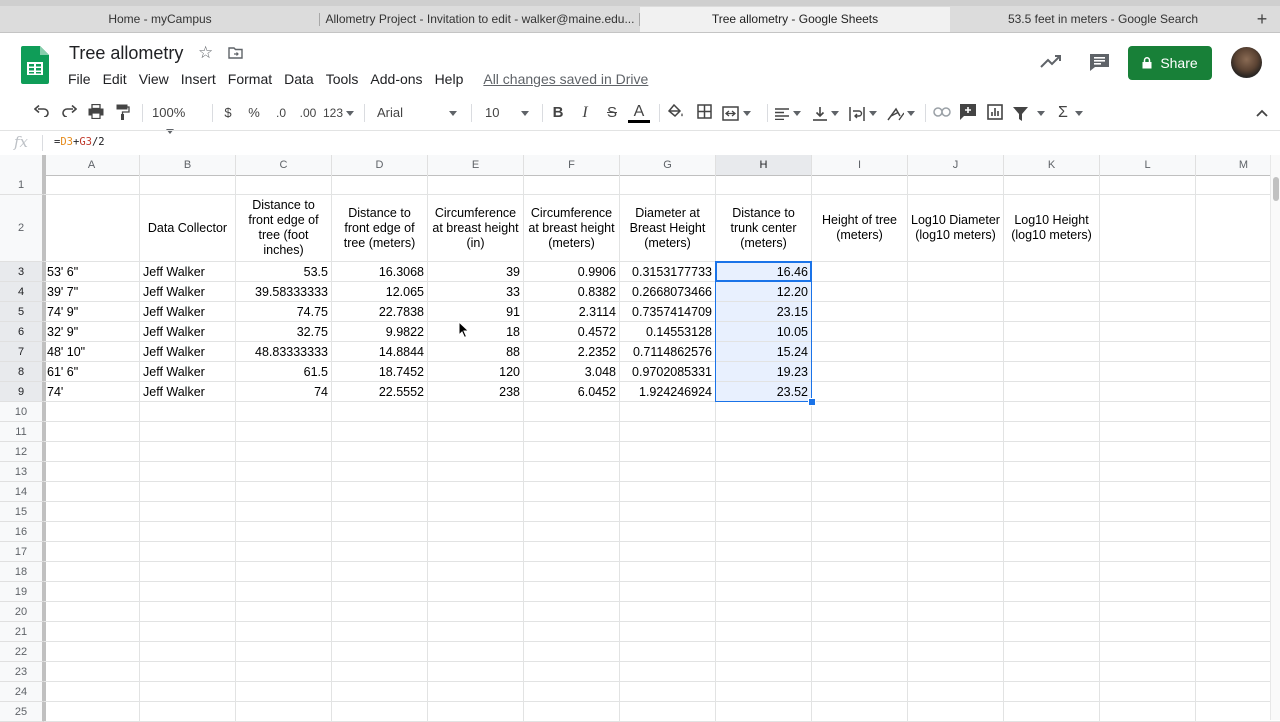 The height and width of the screenshot is (722, 1280). Describe the element at coordinates (795, 19) in the screenshot. I see `browser-tab-tree-allometry: Tree allometry - Google Sheets` at that location.